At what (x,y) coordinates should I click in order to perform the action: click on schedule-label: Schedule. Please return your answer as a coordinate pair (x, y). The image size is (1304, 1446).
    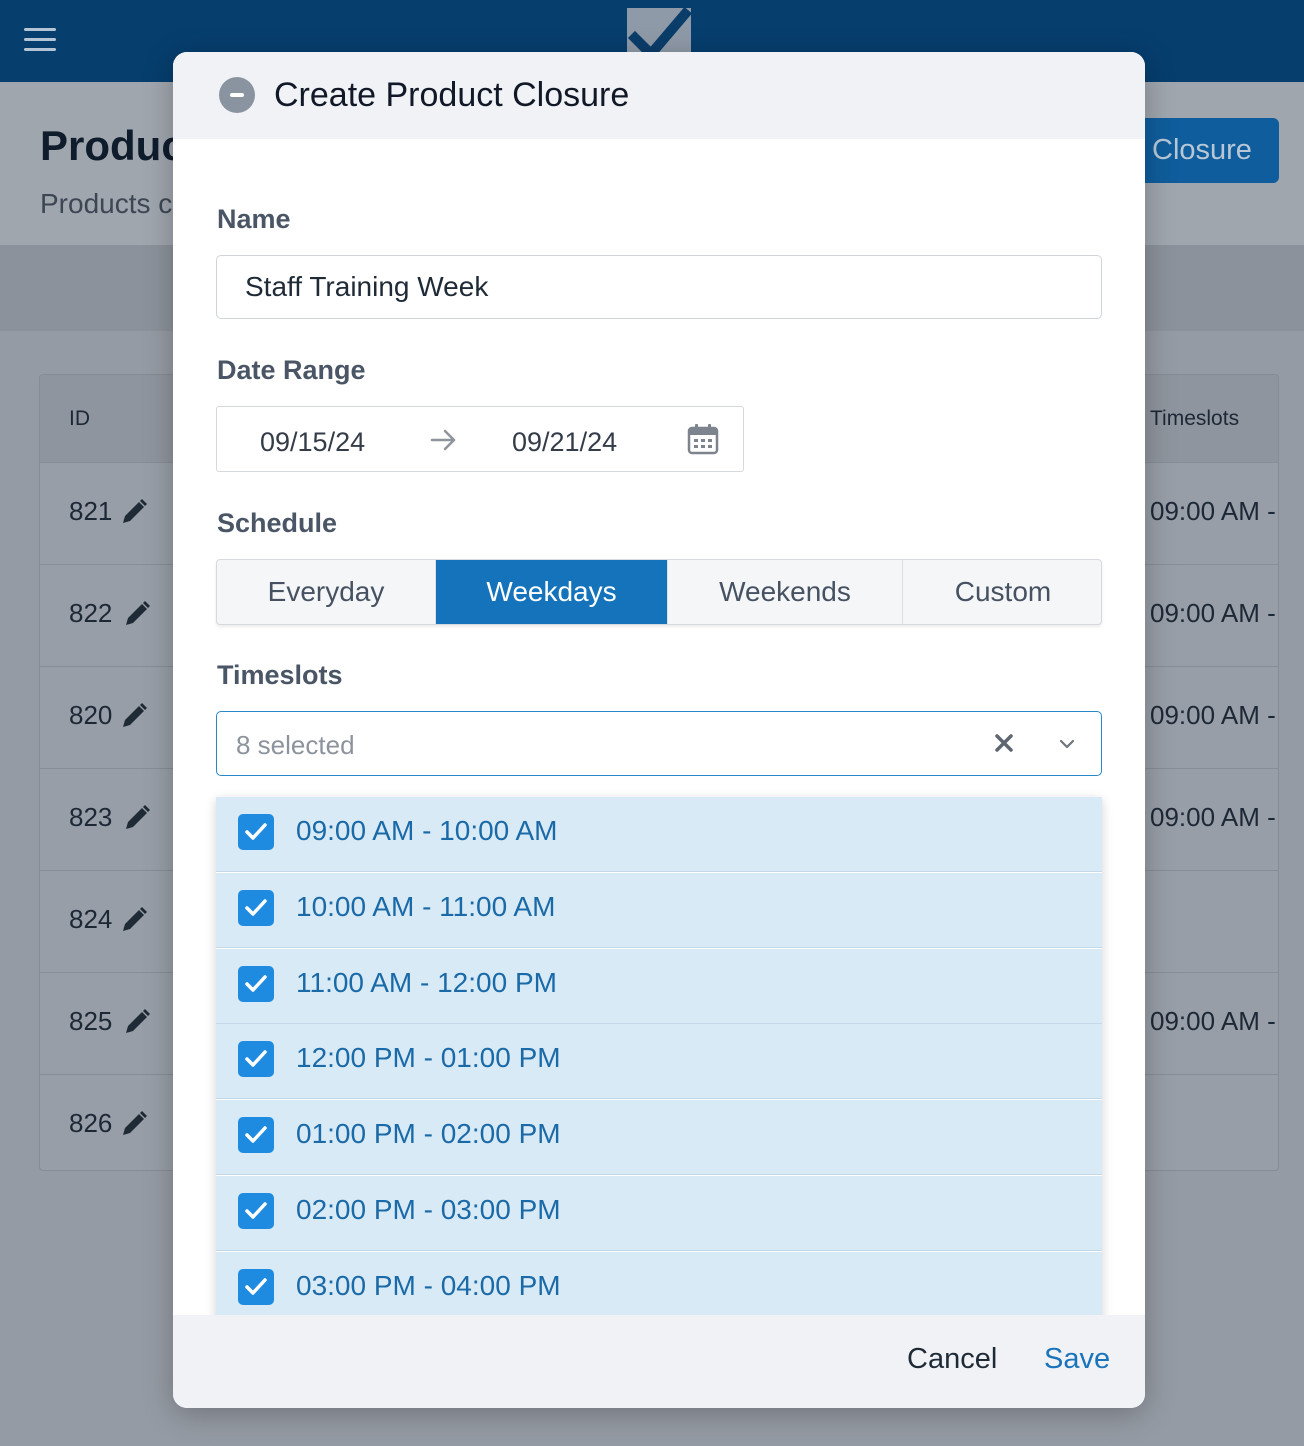
    Looking at the image, I should click on (277, 523).